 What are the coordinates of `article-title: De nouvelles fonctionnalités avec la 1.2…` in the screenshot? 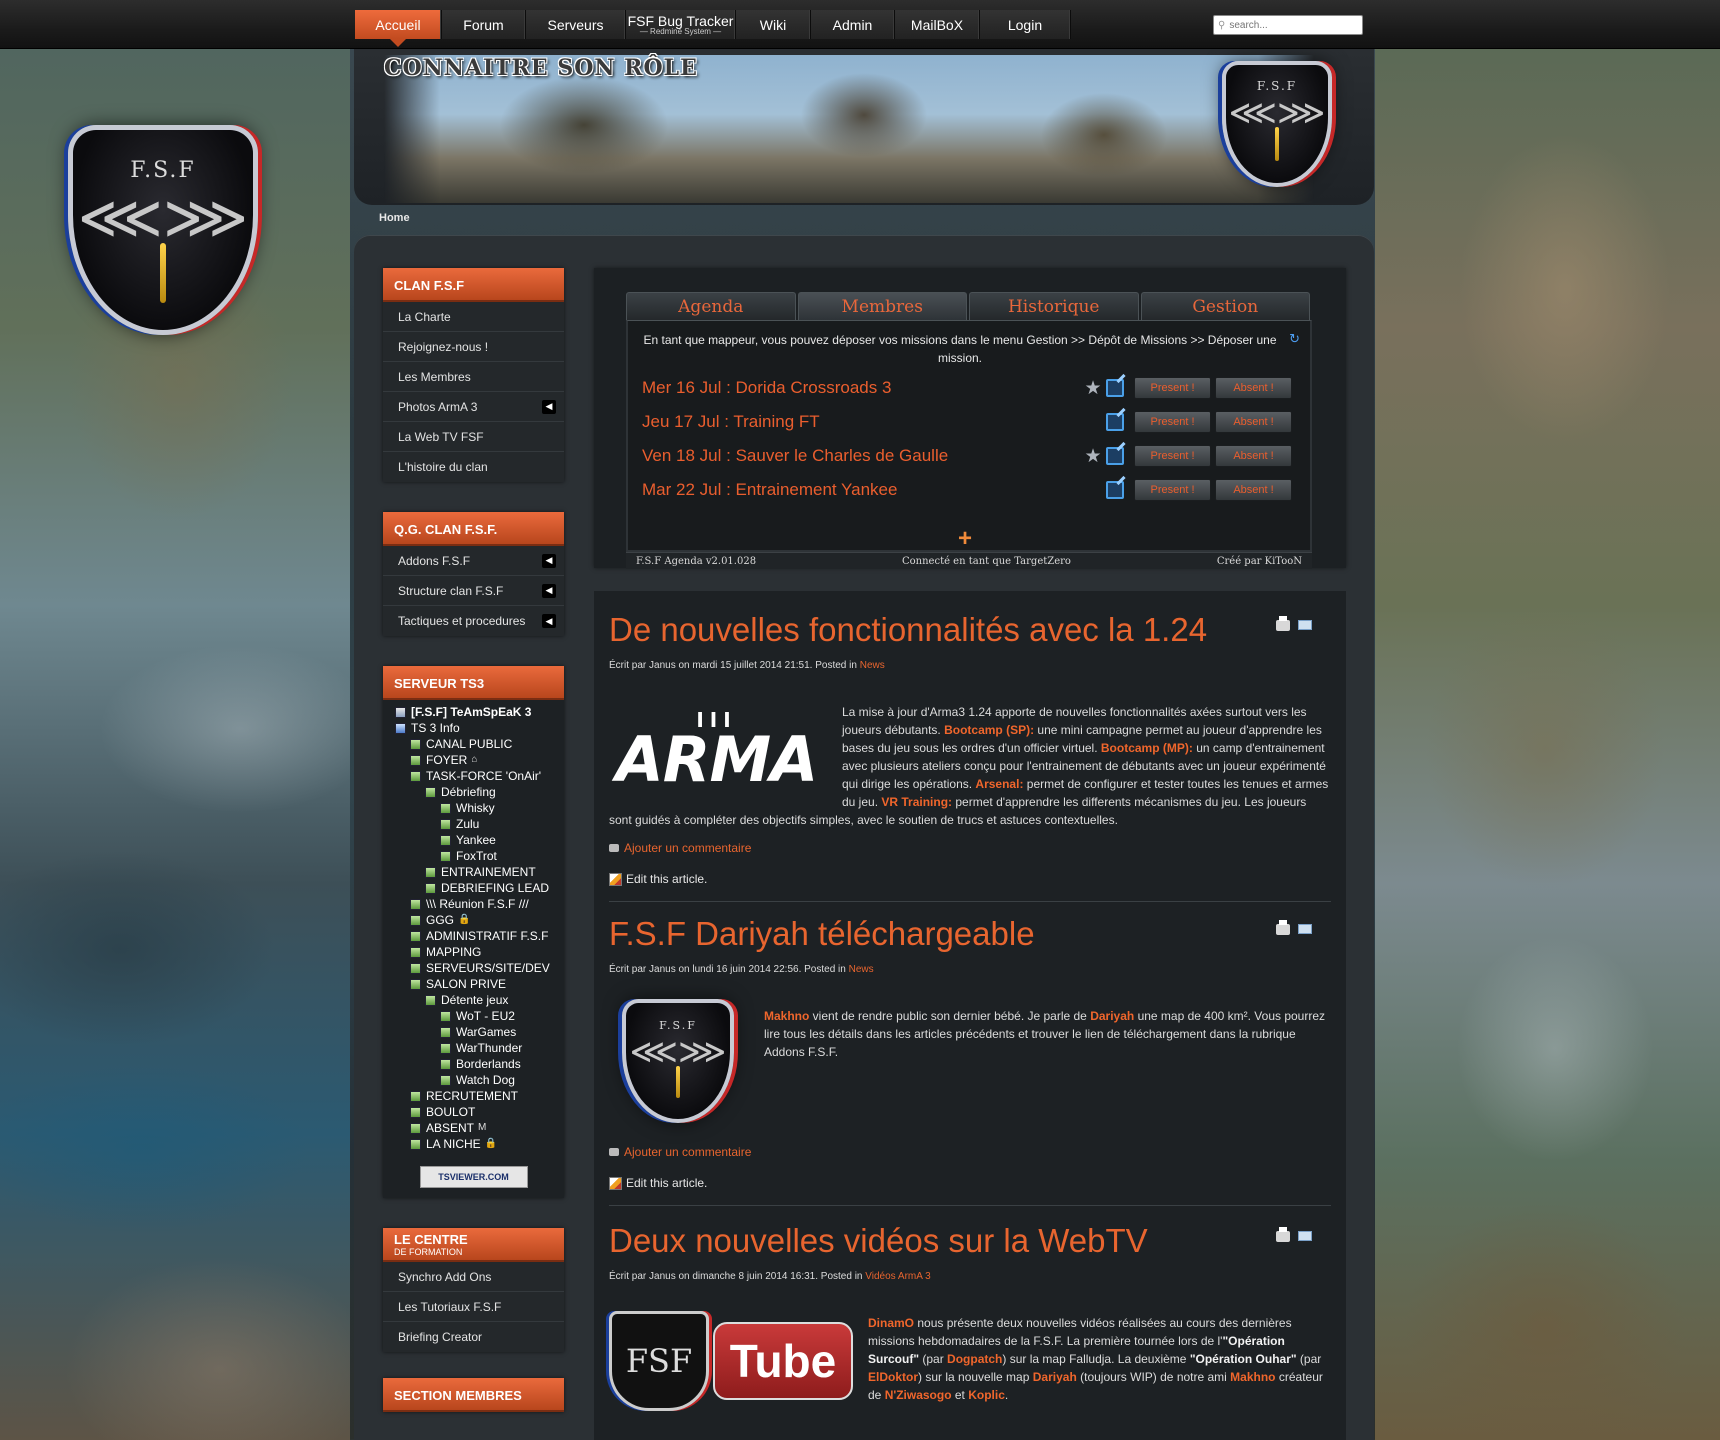 It's located at (908, 630).